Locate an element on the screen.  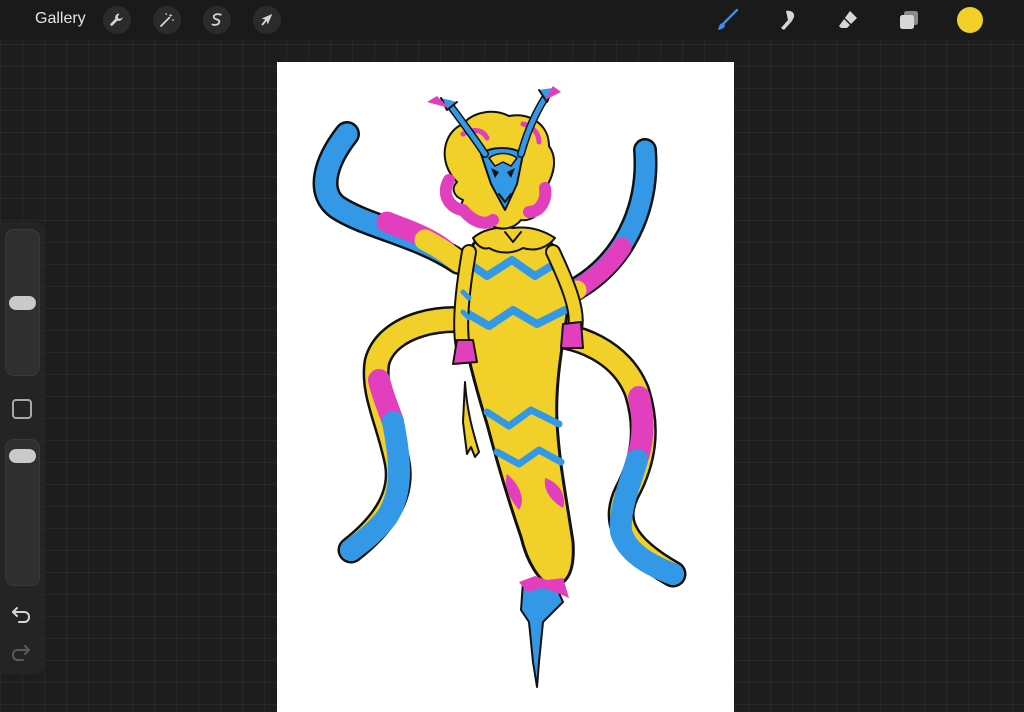
eraser-tool-button is located at coordinates (848, 20).